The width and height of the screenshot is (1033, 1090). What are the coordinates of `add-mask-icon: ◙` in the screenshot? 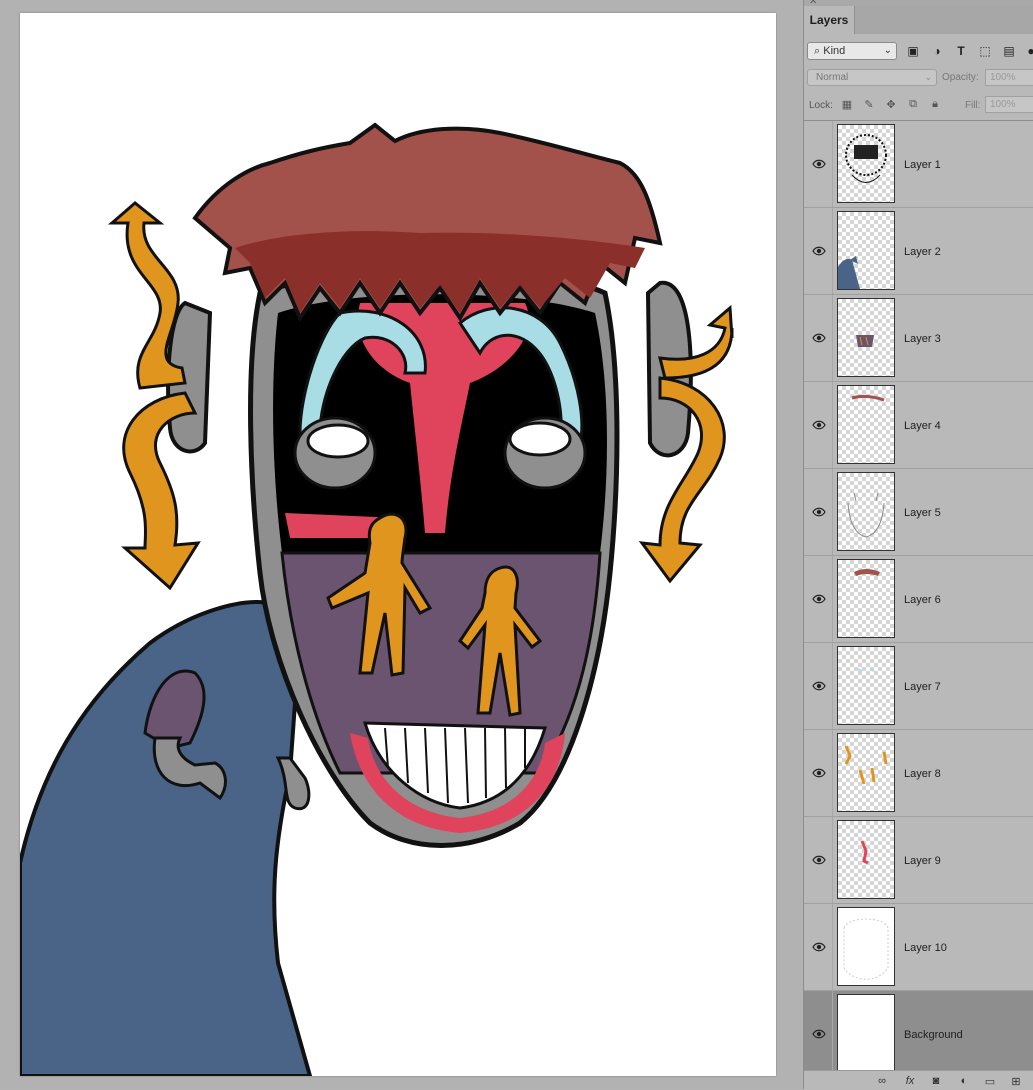 It's located at (936, 1081).